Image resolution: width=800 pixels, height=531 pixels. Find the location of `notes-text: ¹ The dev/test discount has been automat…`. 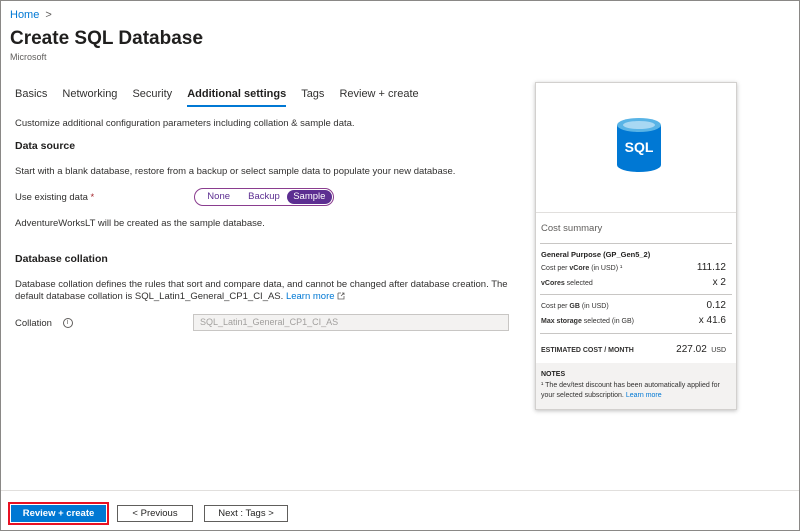

notes-text: ¹ The dev/test discount has been automat… is located at coordinates (630, 390).